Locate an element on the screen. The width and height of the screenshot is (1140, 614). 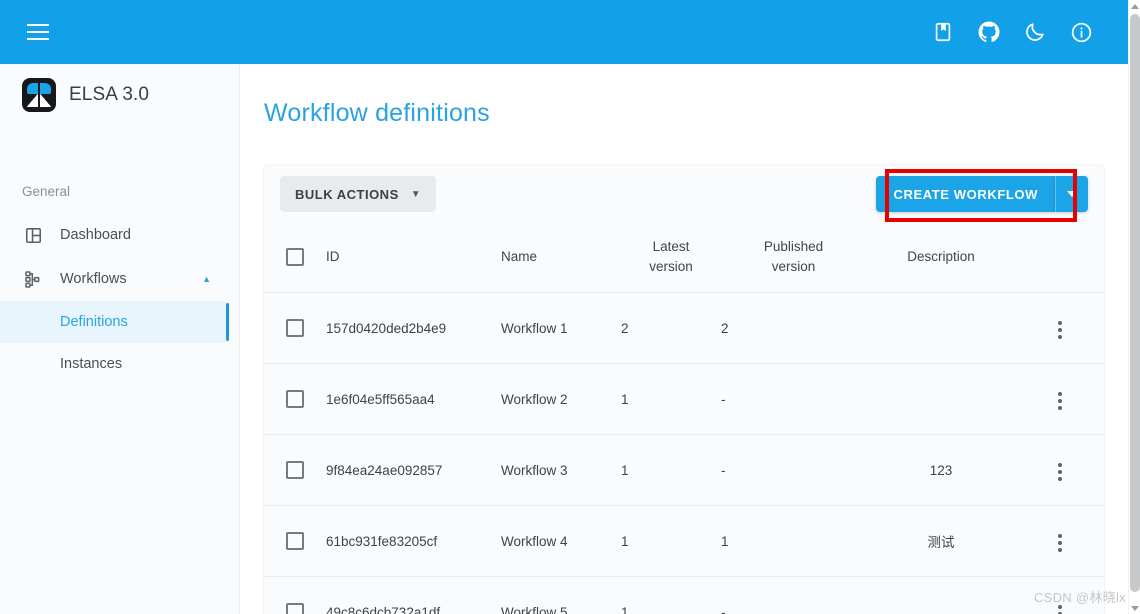
chevron-down-icon is located at coordinates (1072, 194).